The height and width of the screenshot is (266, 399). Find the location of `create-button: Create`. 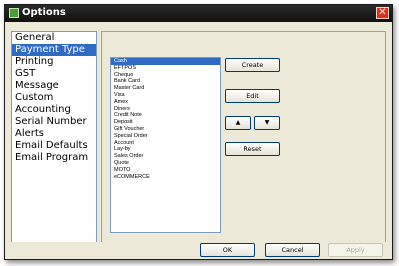

create-button: Create is located at coordinates (252, 65).